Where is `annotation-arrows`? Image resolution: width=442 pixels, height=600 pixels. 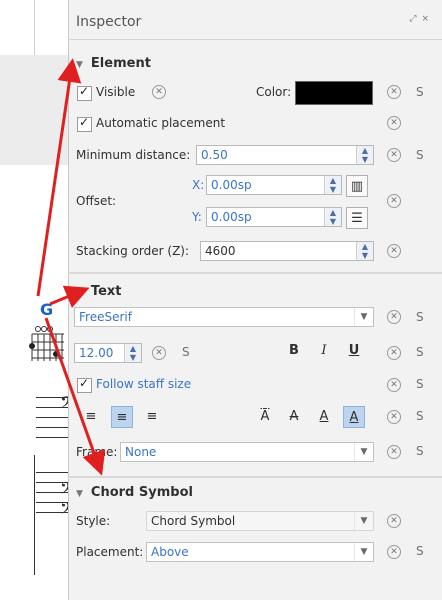 annotation-arrows is located at coordinates (71, 267).